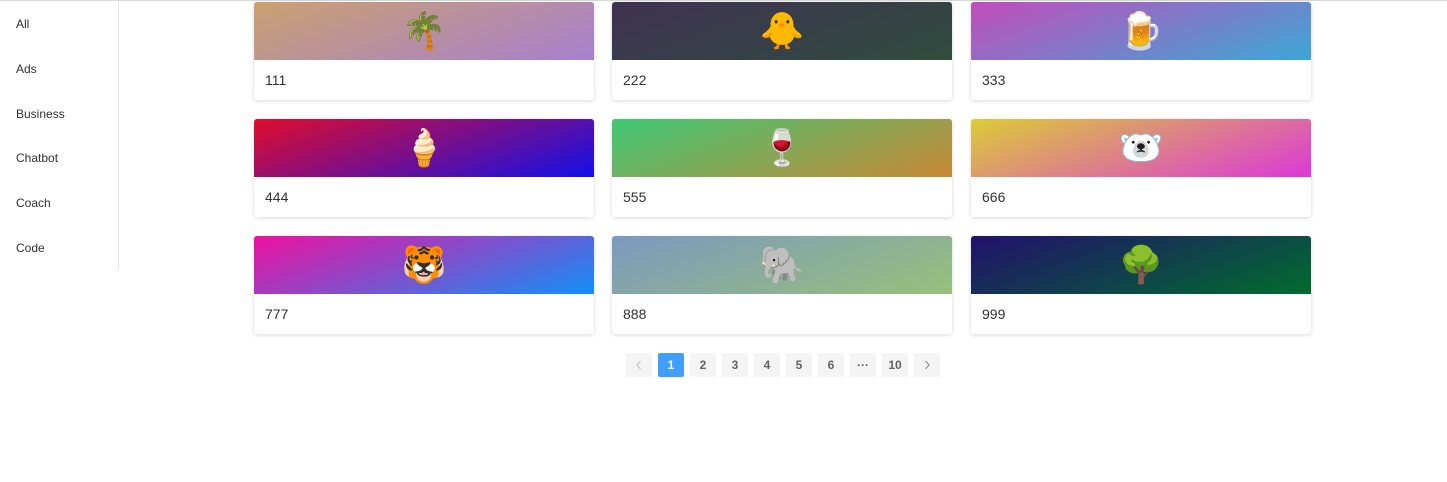 This screenshot has width=1447, height=482. Describe the element at coordinates (33, 203) in the screenshot. I see `sidebar-item-coach: Coach` at that location.